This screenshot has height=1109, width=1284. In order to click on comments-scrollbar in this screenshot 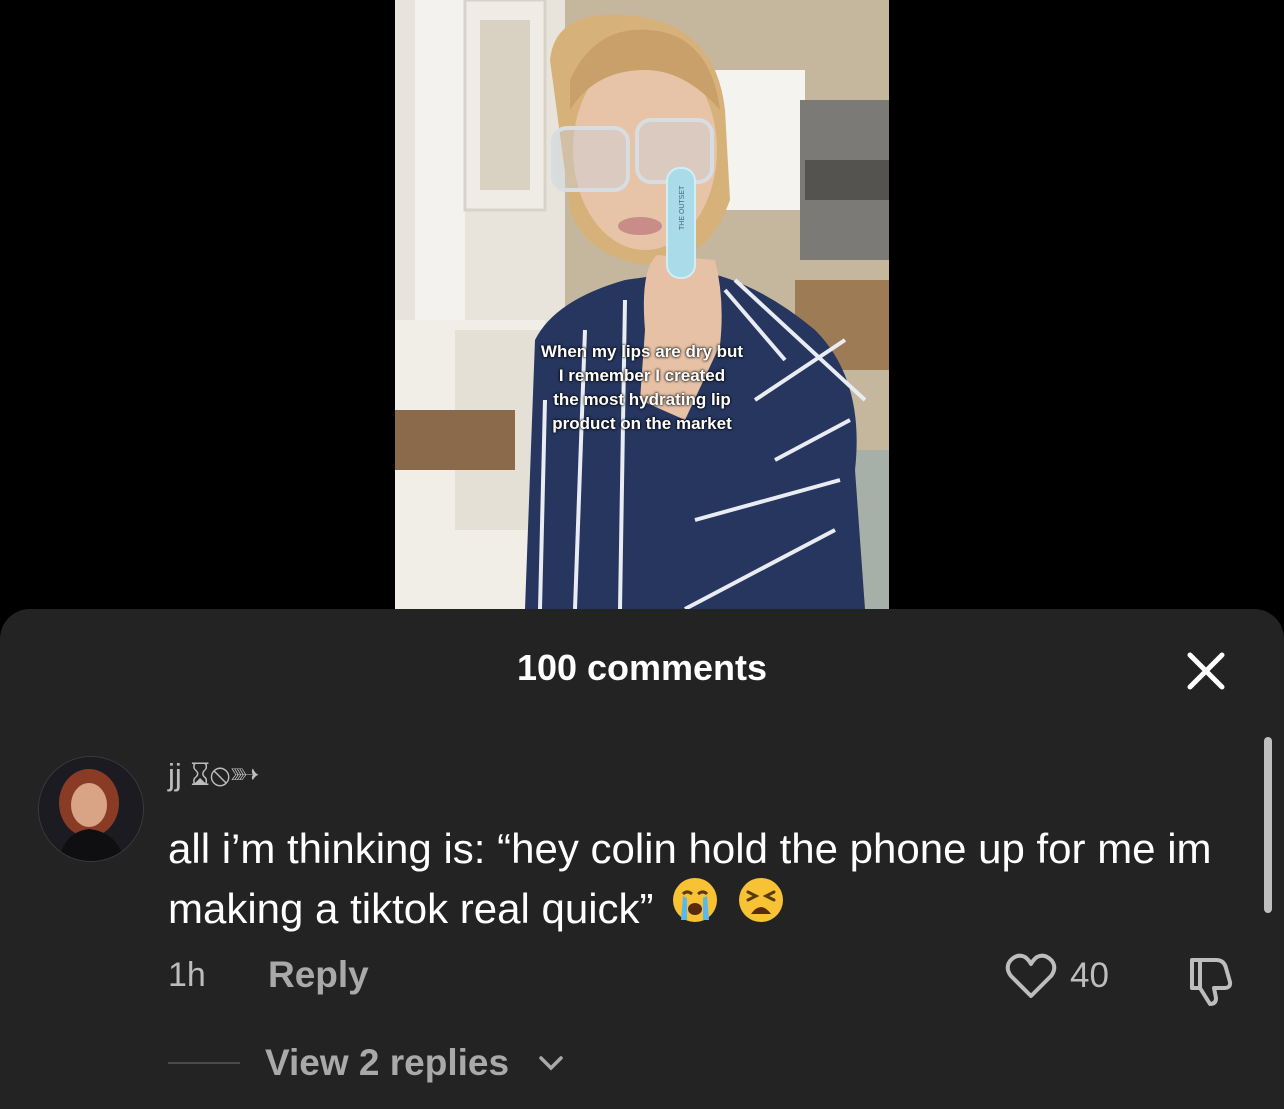, I will do `click(1268, 825)`.